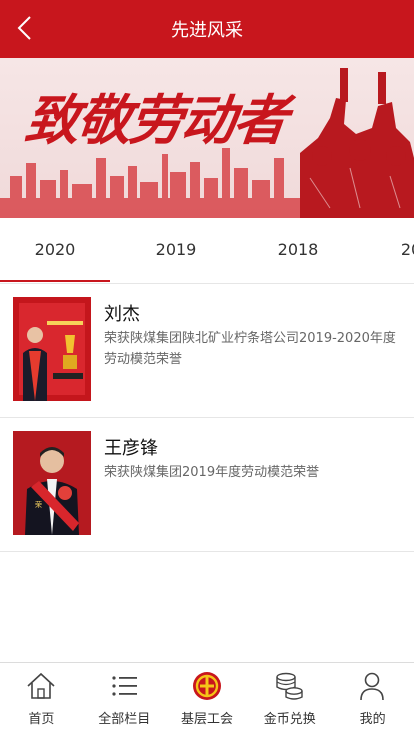 Image resolution: width=414 pixels, height=736 pixels. I want to click on bottom-navigation: 首页 全部栏目 基层工会 金币兑换 我的, so click(207, 699).